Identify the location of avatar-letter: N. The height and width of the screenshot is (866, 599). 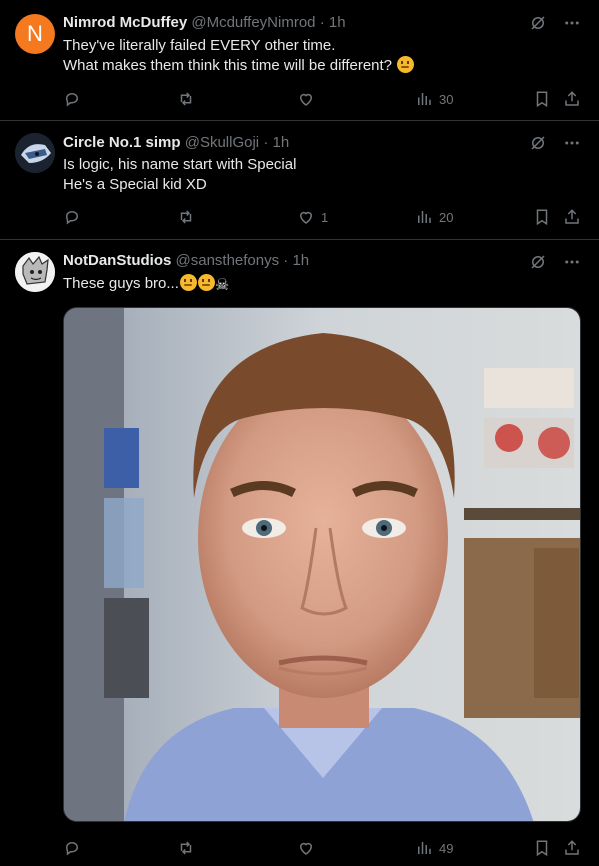
(35, 33).